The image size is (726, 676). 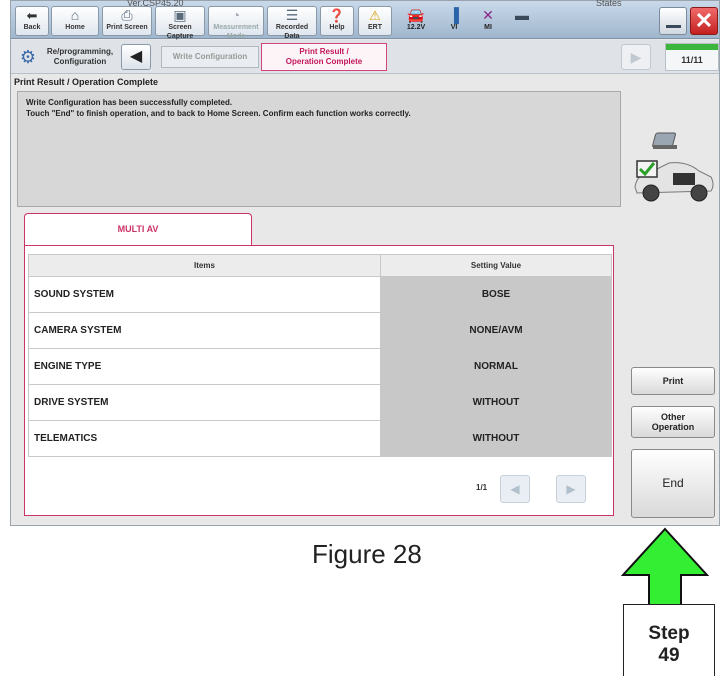 I want to click on disconnected-icon: ✕, so click(x=488, y=15).